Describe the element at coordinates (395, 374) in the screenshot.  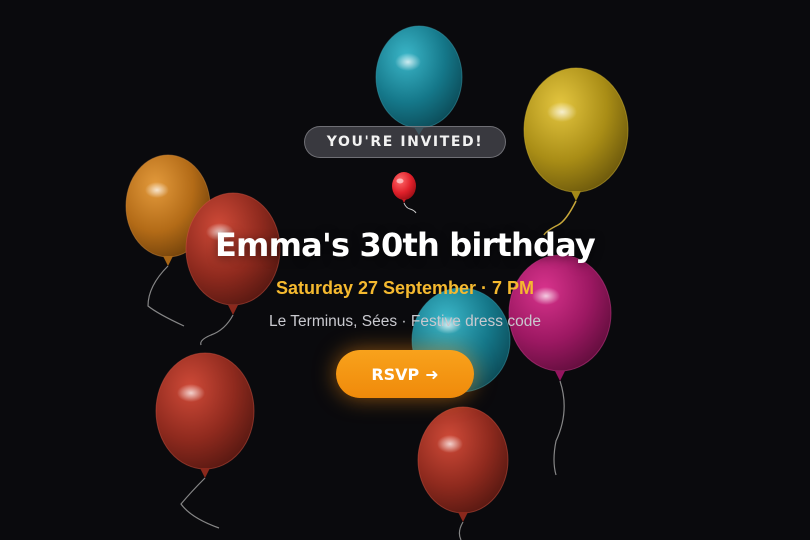
I see `rsvp-label: RSVP` at that location.